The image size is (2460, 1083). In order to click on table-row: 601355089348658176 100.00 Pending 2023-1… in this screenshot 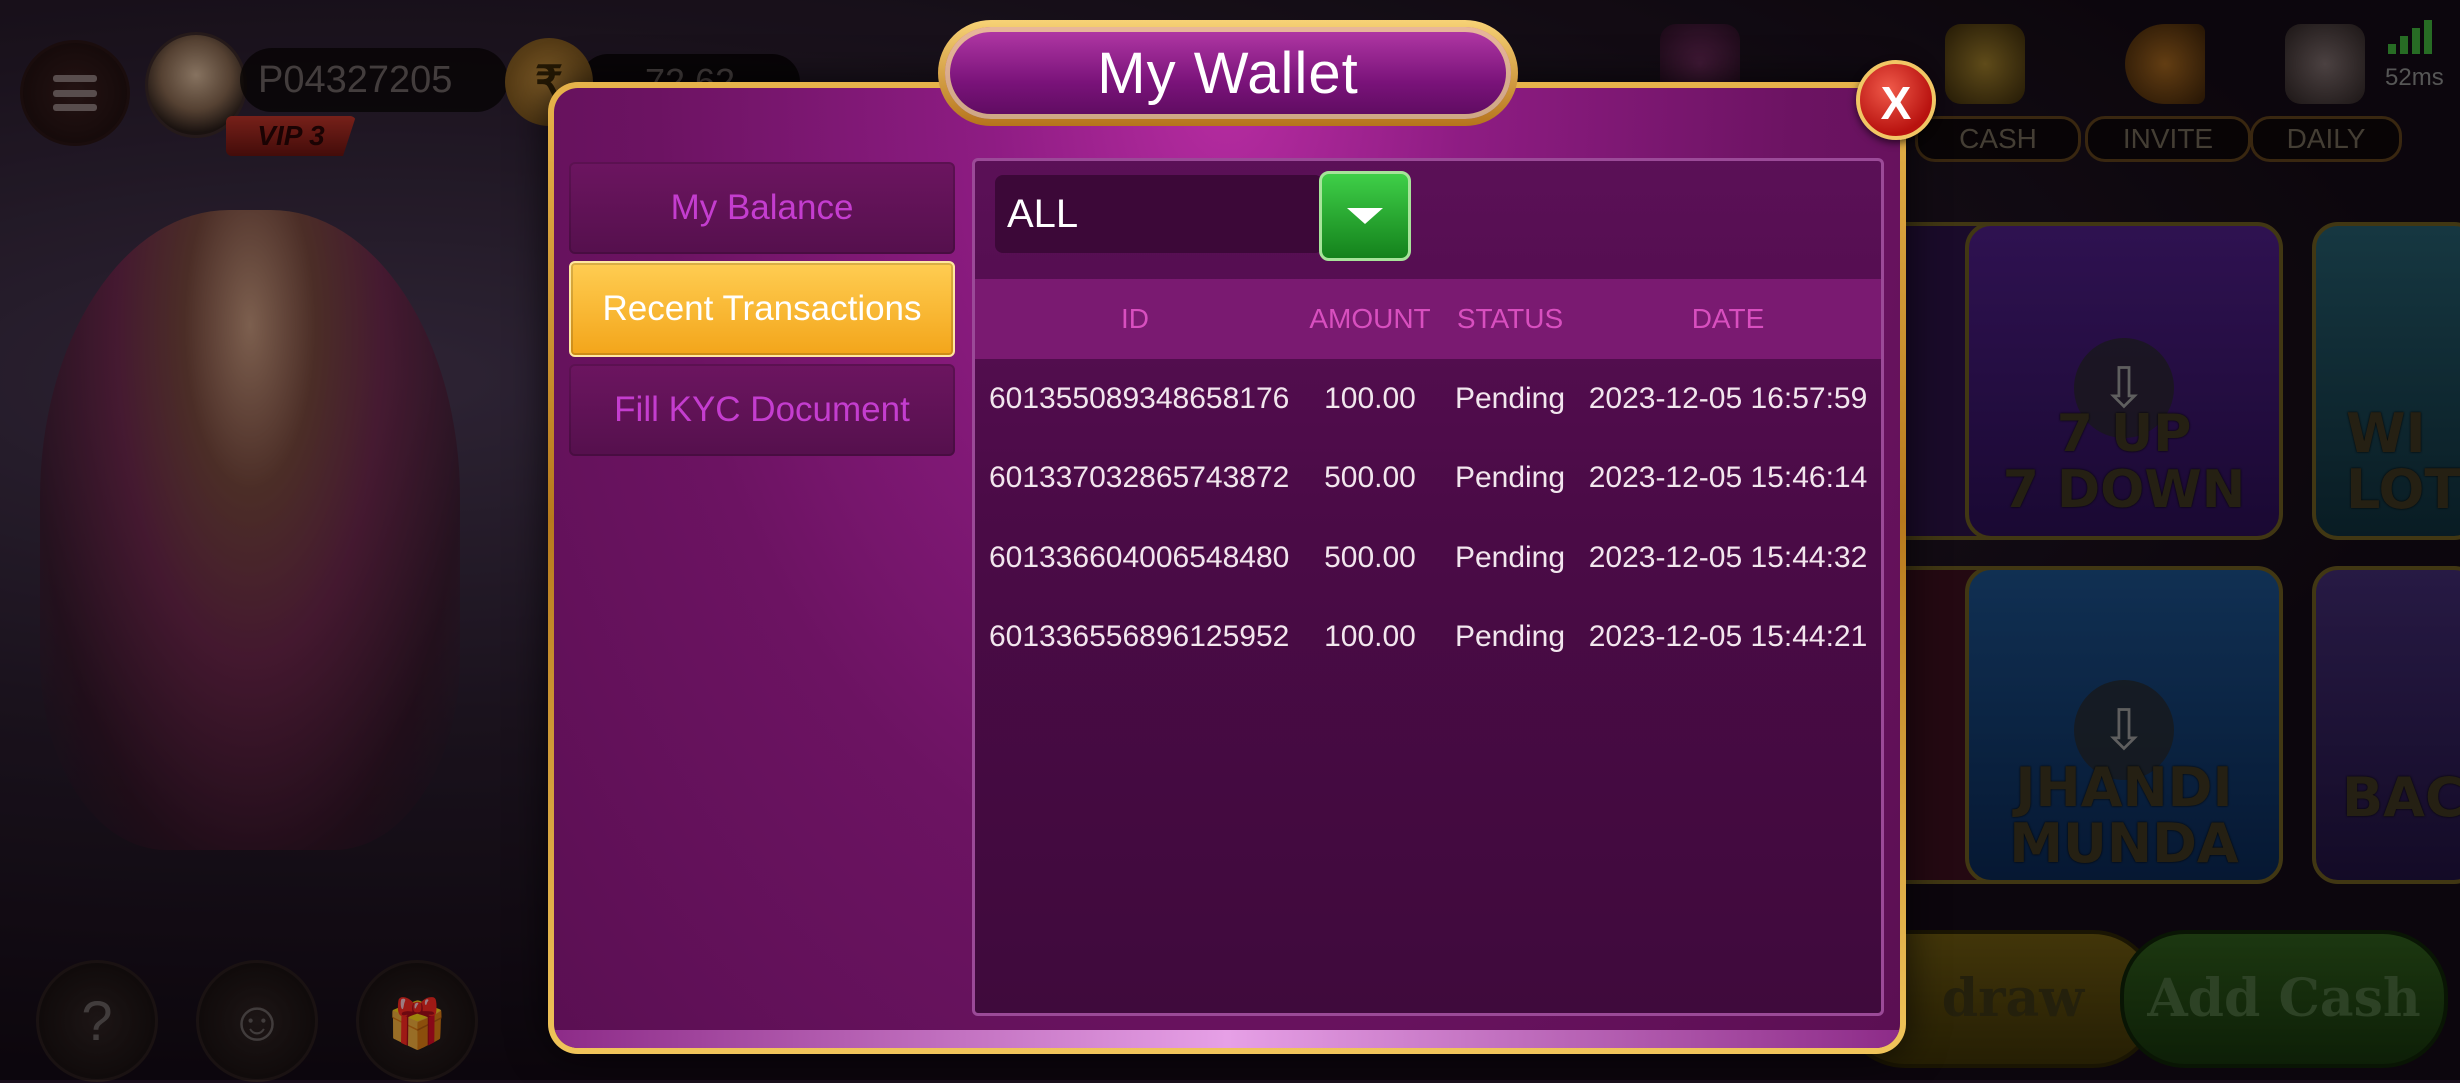, I will do `click(1428, 399)`.